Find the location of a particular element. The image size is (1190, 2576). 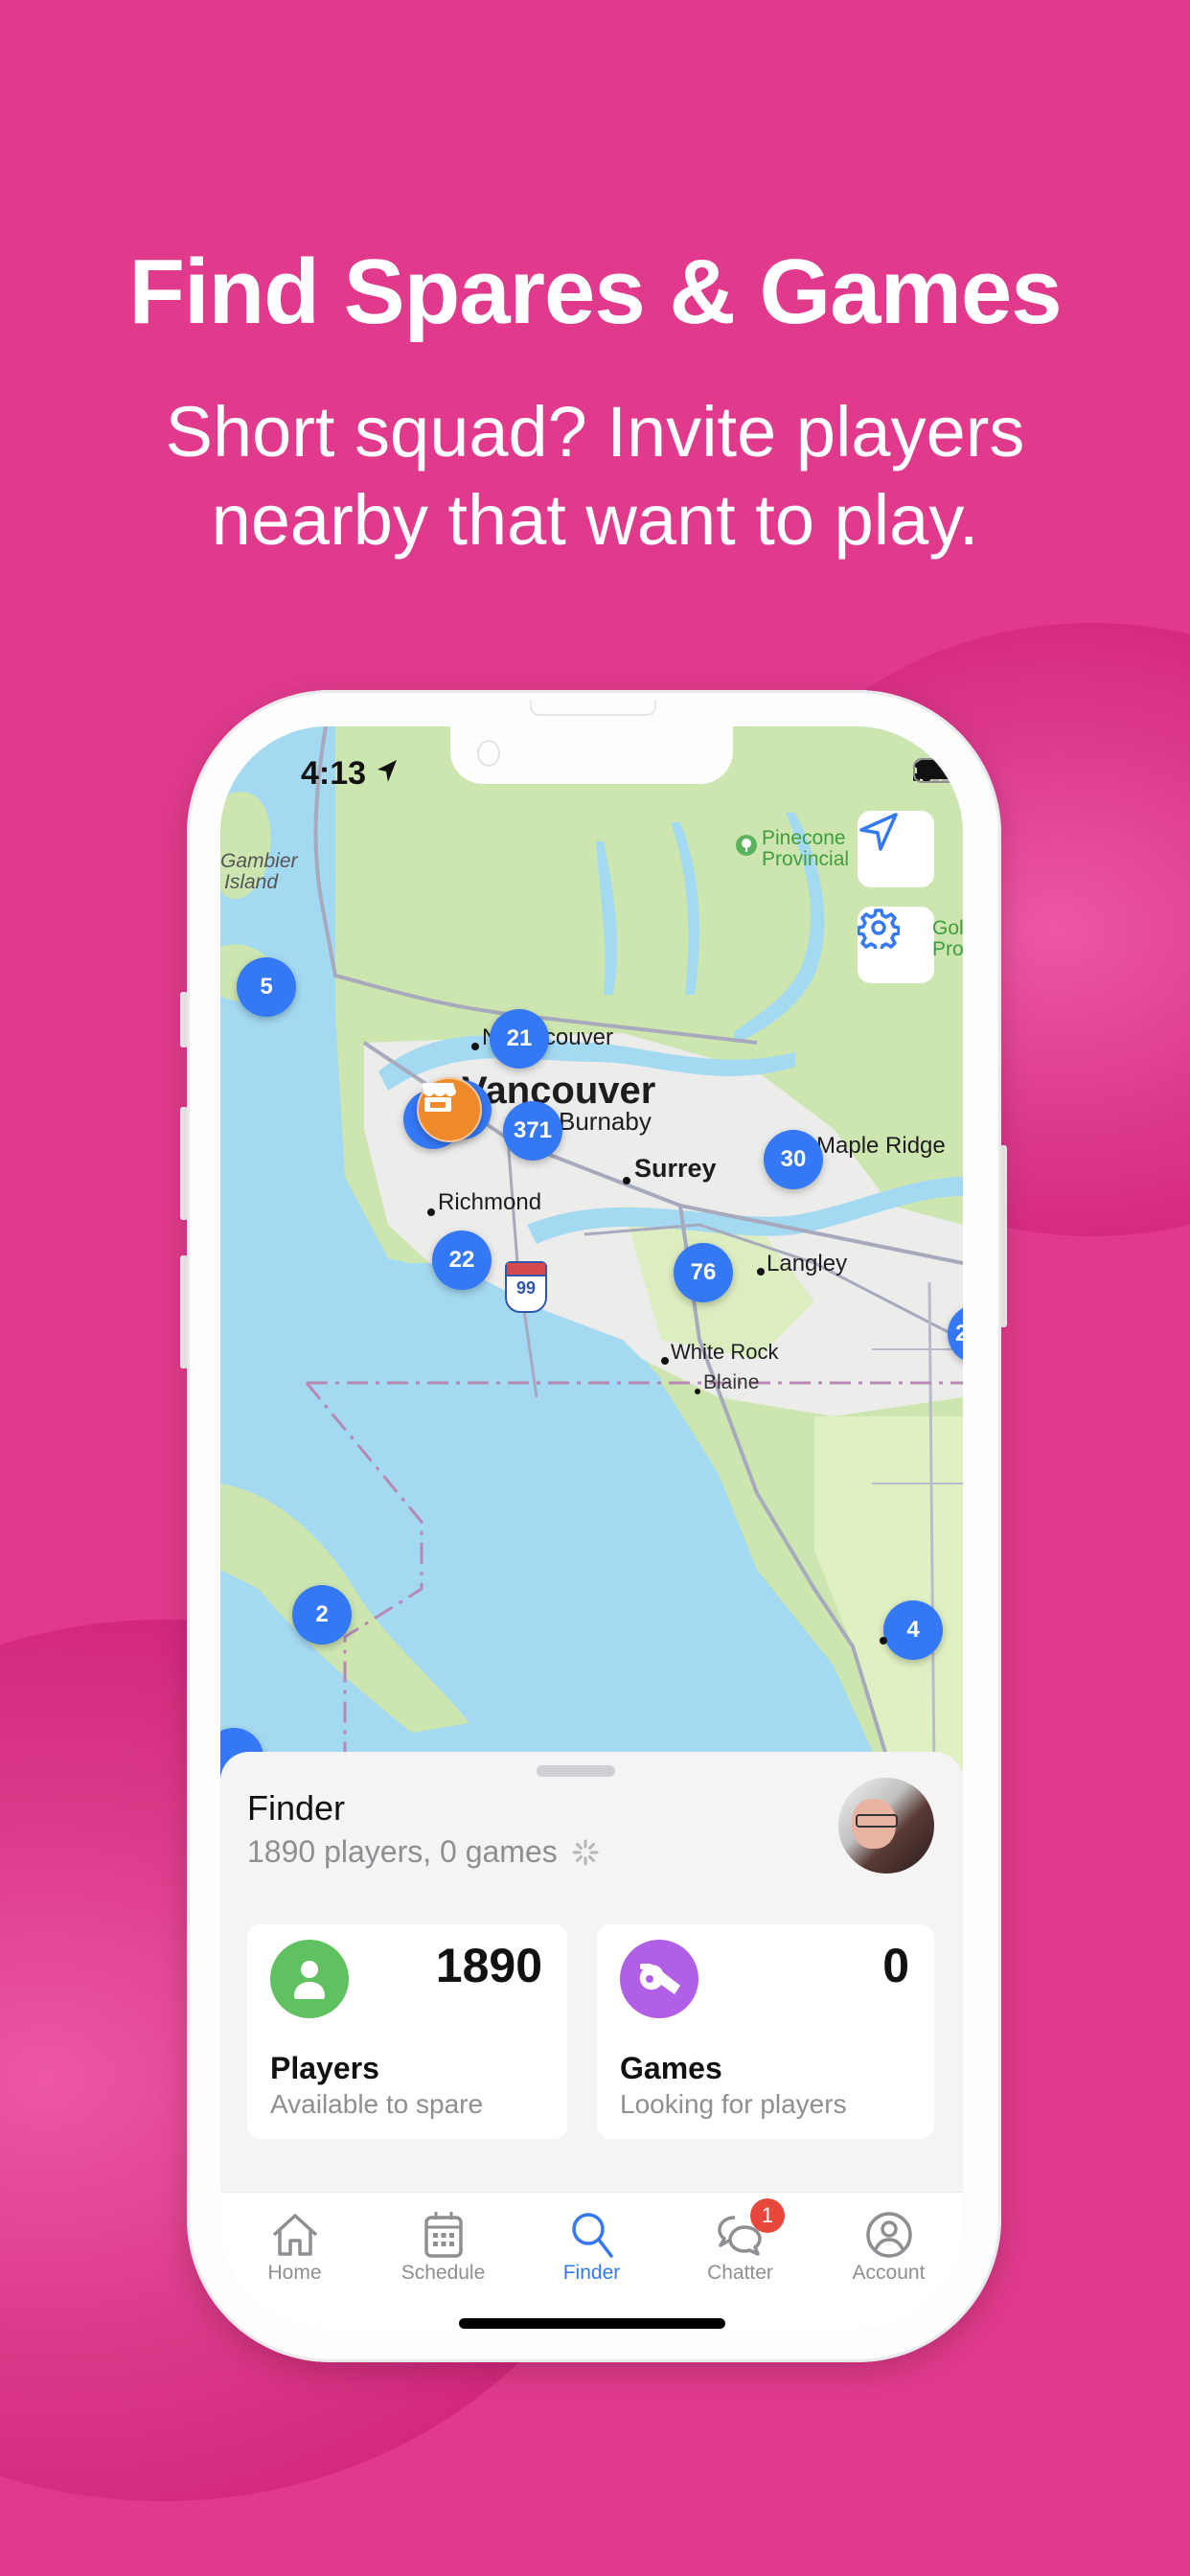

players-icon-circle is located at coordinates (310, 1979).